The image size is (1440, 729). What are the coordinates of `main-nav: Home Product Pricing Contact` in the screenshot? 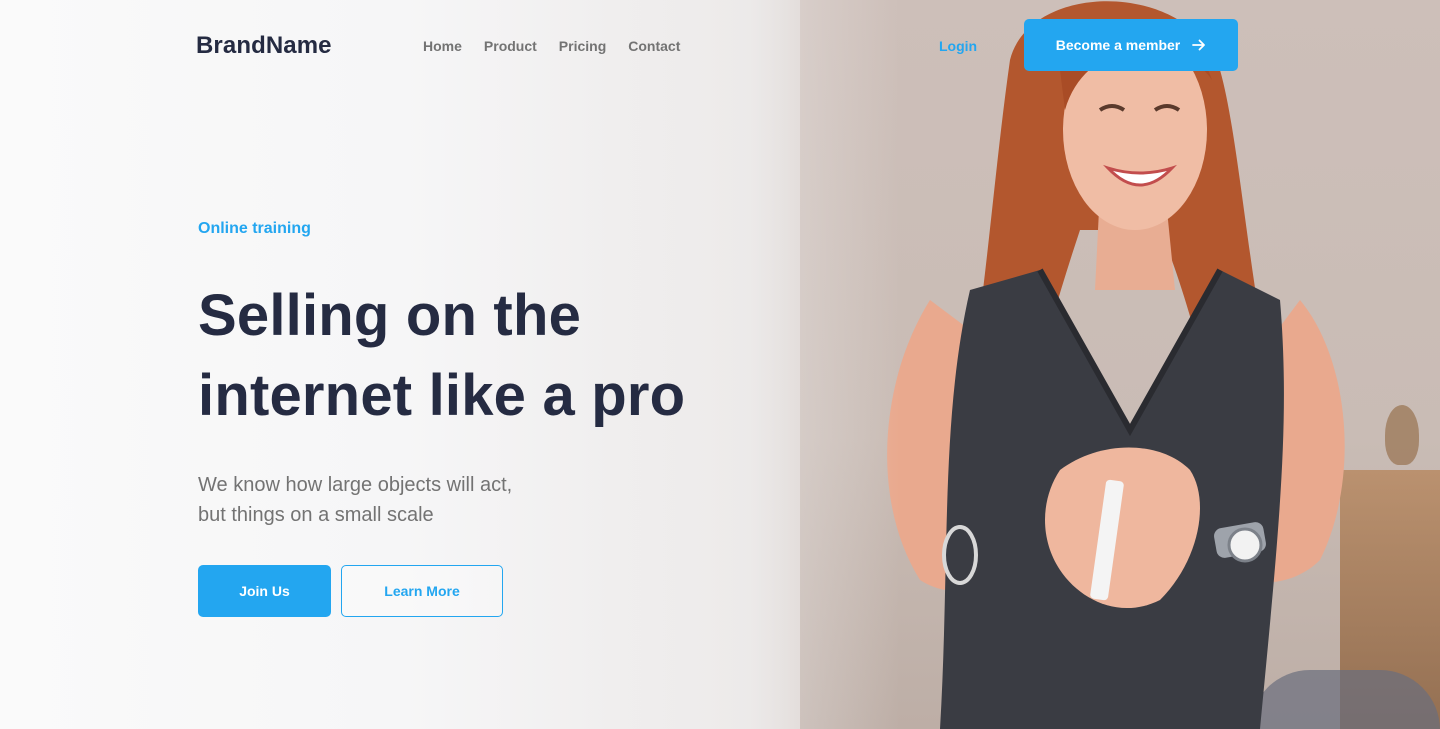 It's located at (562, 46).